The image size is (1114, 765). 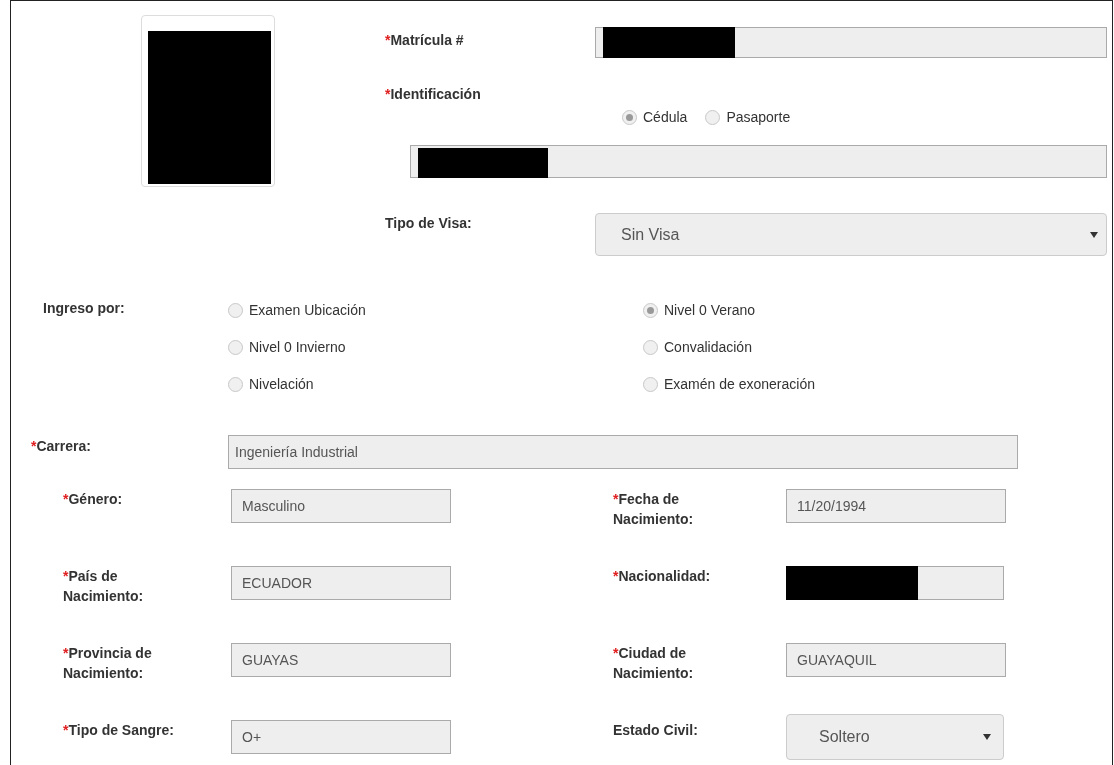 I want to click on radio-option: Pasaporte, so click(x=748, y=117).